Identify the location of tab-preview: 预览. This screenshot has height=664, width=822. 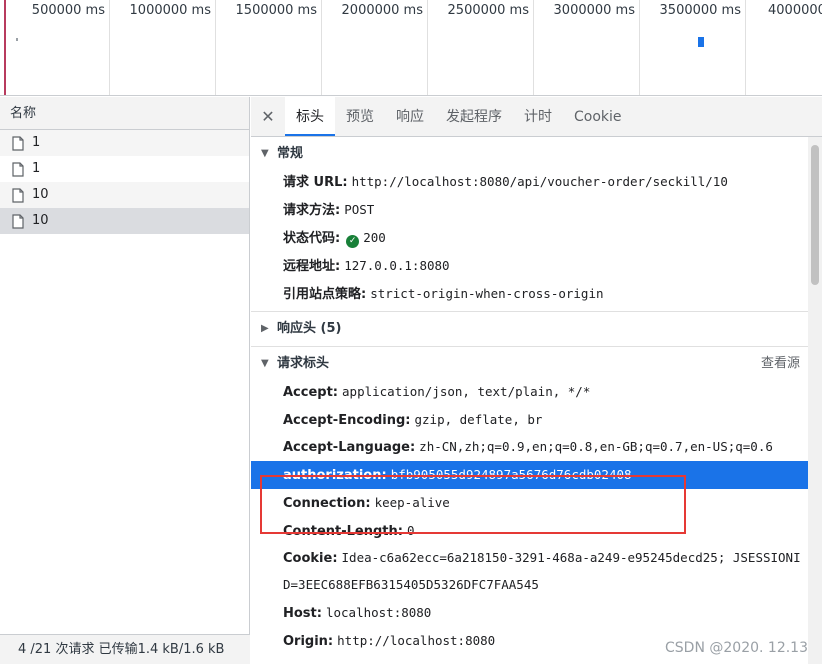
(360, 116).